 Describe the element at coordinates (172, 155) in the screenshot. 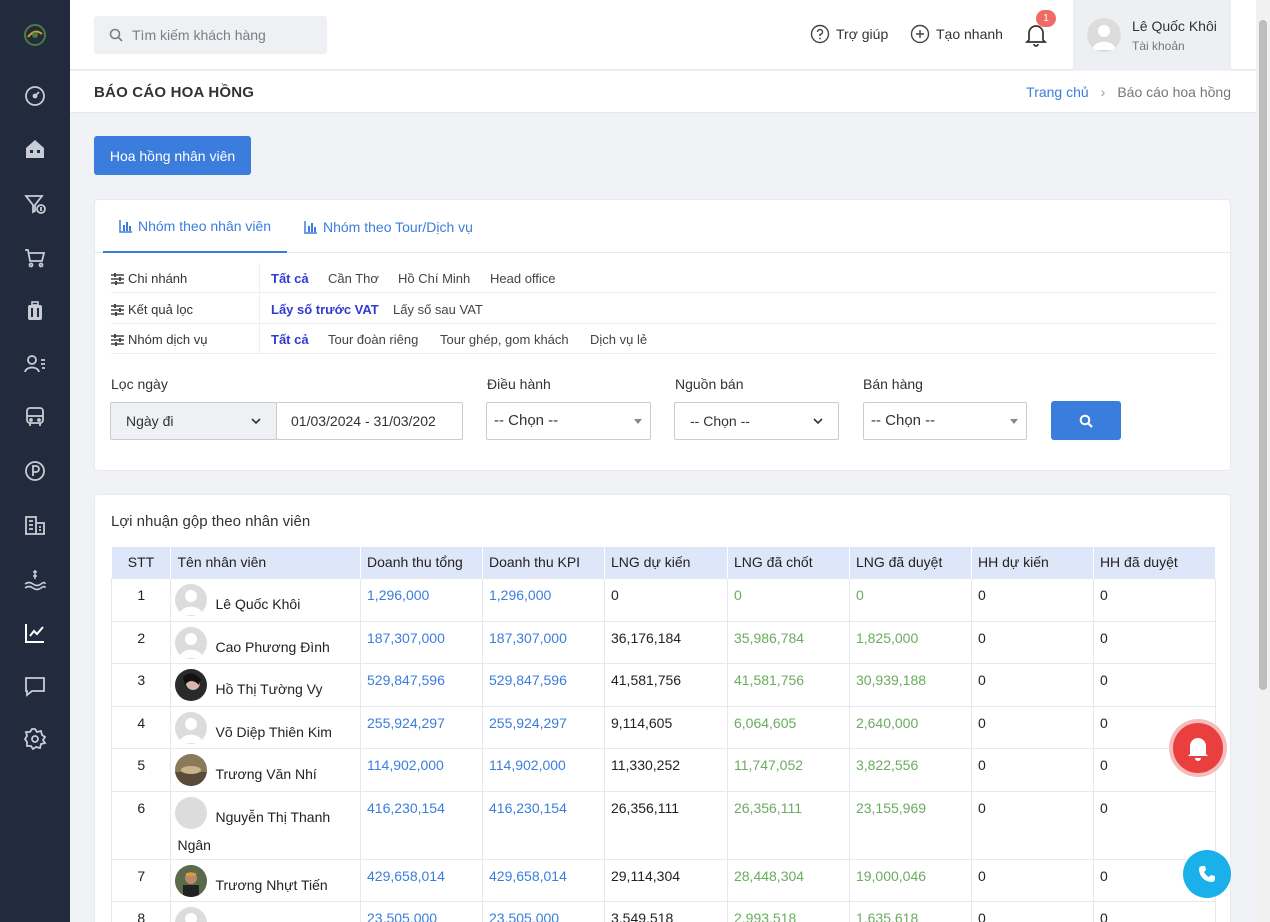

I see `staff-commission-button: Hoa hồng nhân viên` at that location.